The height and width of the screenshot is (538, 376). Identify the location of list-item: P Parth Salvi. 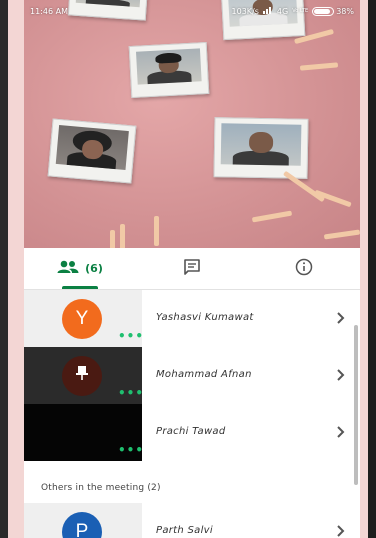
(192, 520).